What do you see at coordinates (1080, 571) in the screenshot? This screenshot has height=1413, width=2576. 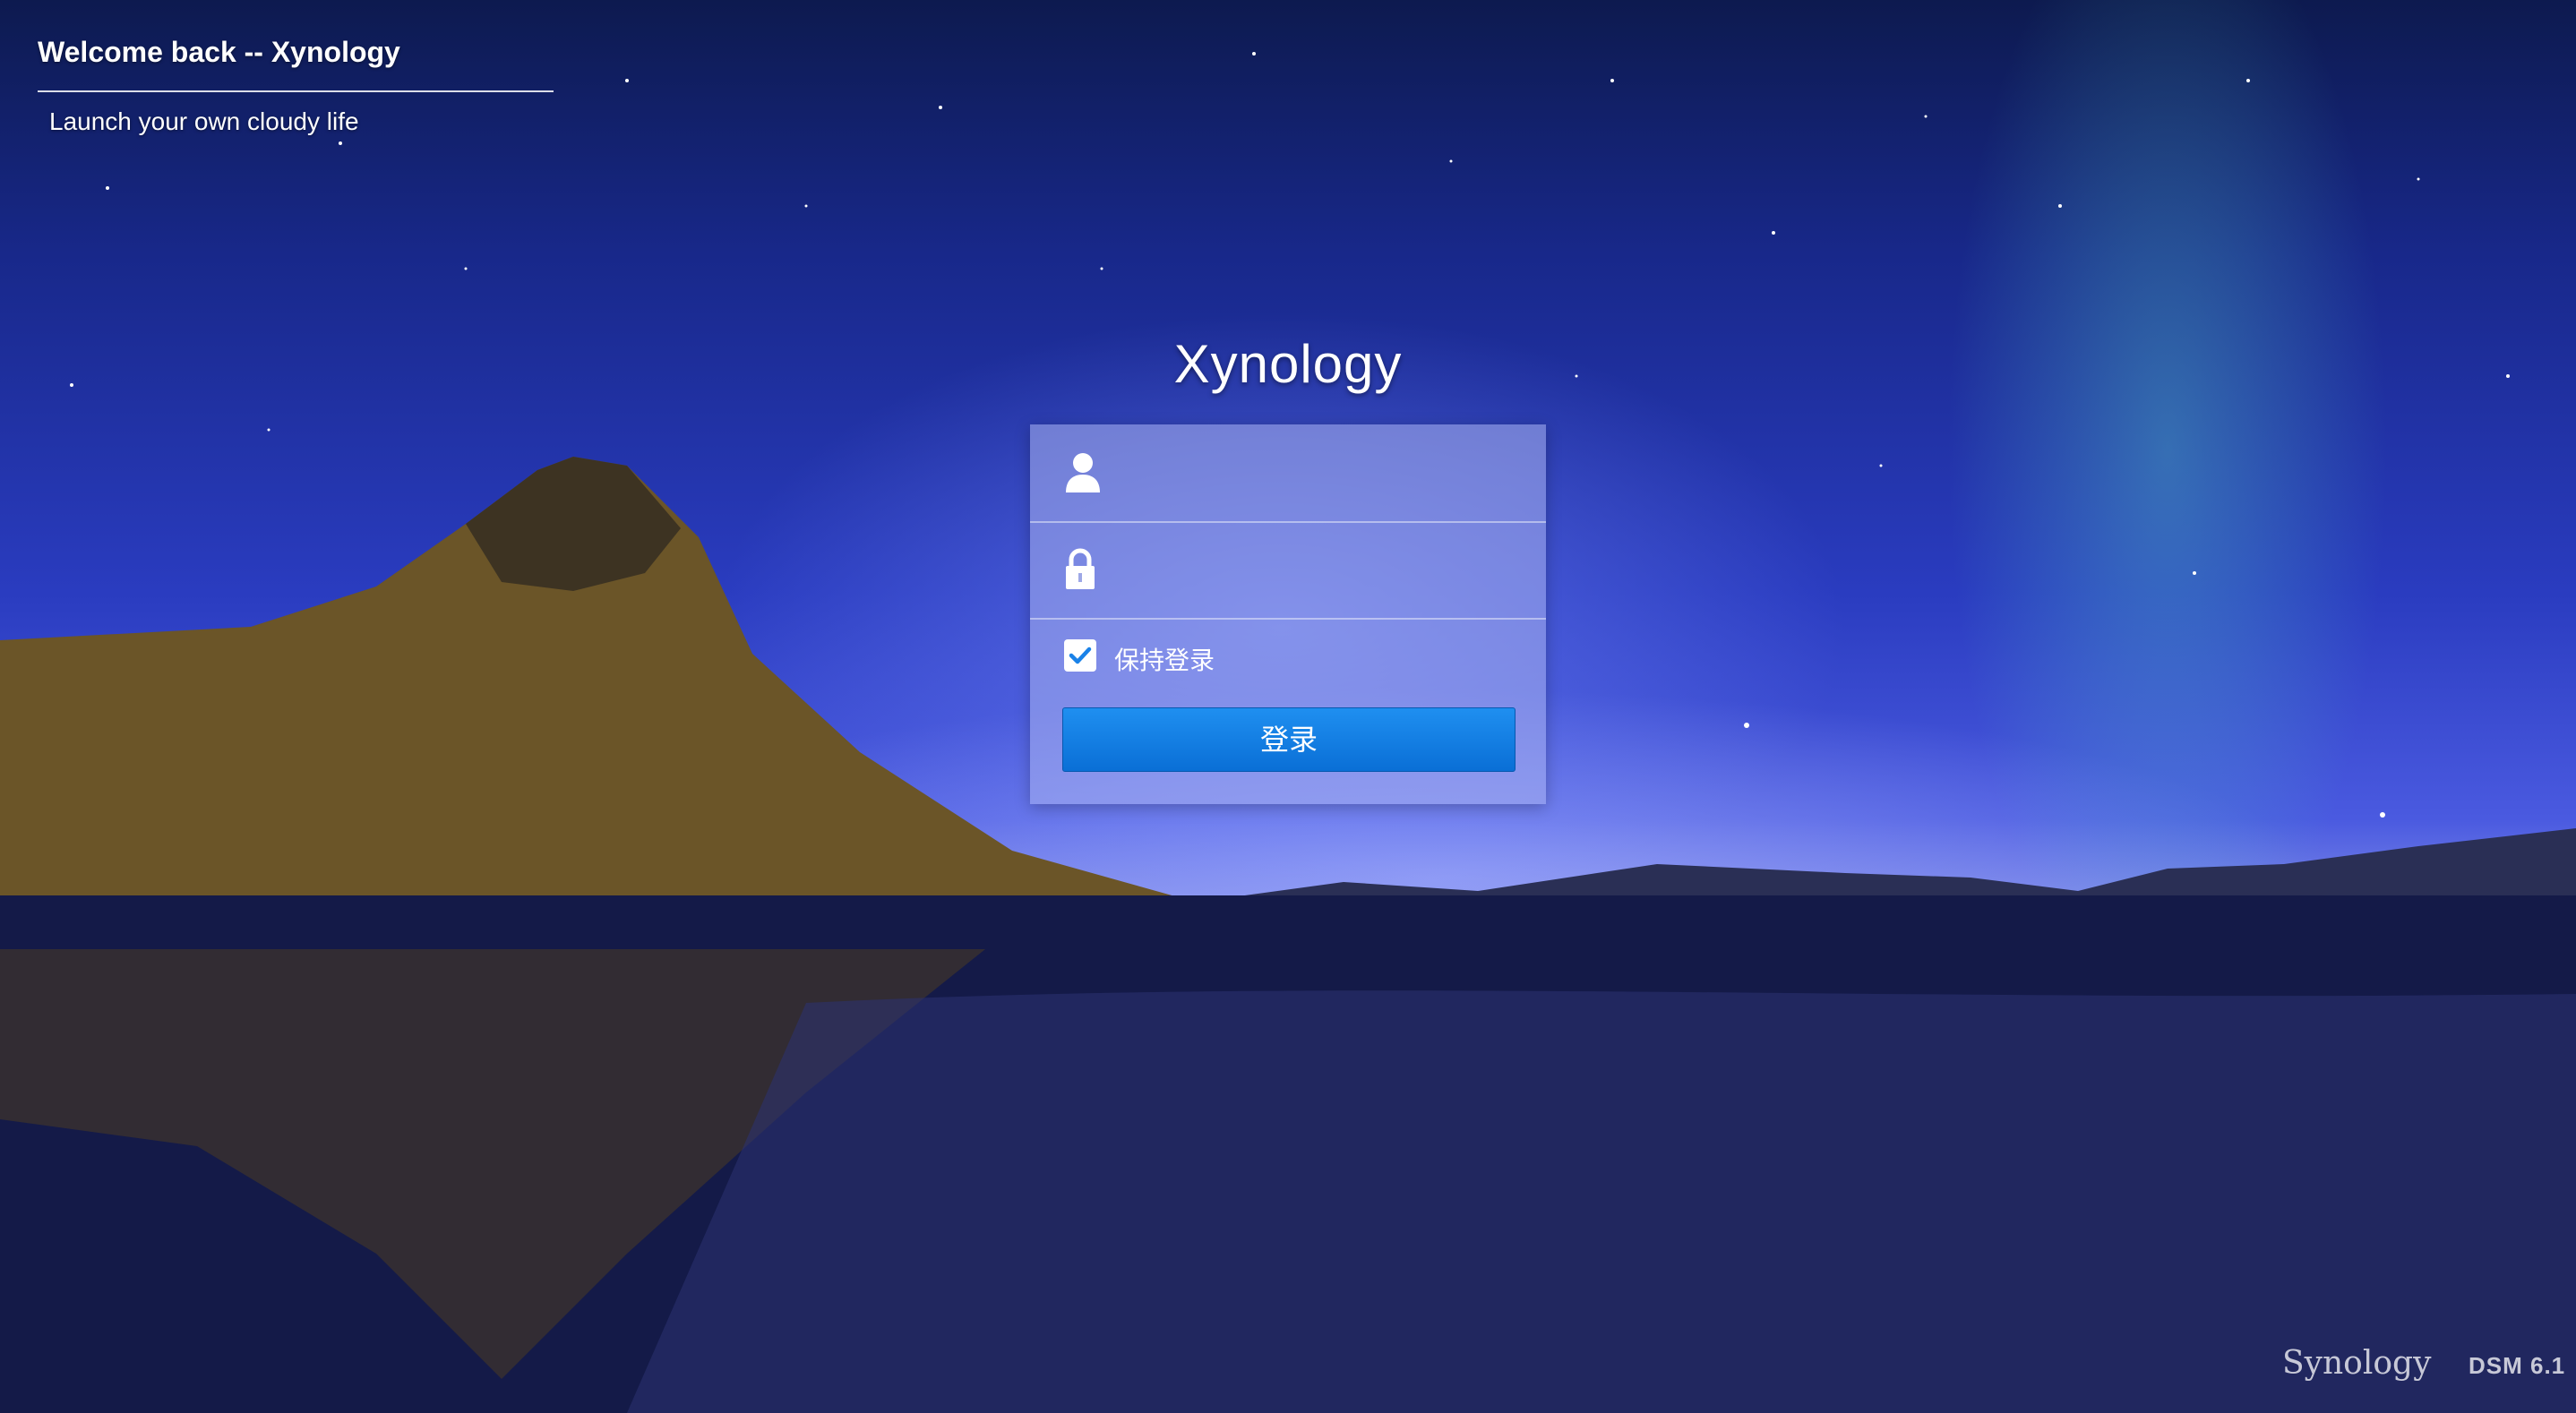 I see `lock-icon` at bounding box center [1080, 571].